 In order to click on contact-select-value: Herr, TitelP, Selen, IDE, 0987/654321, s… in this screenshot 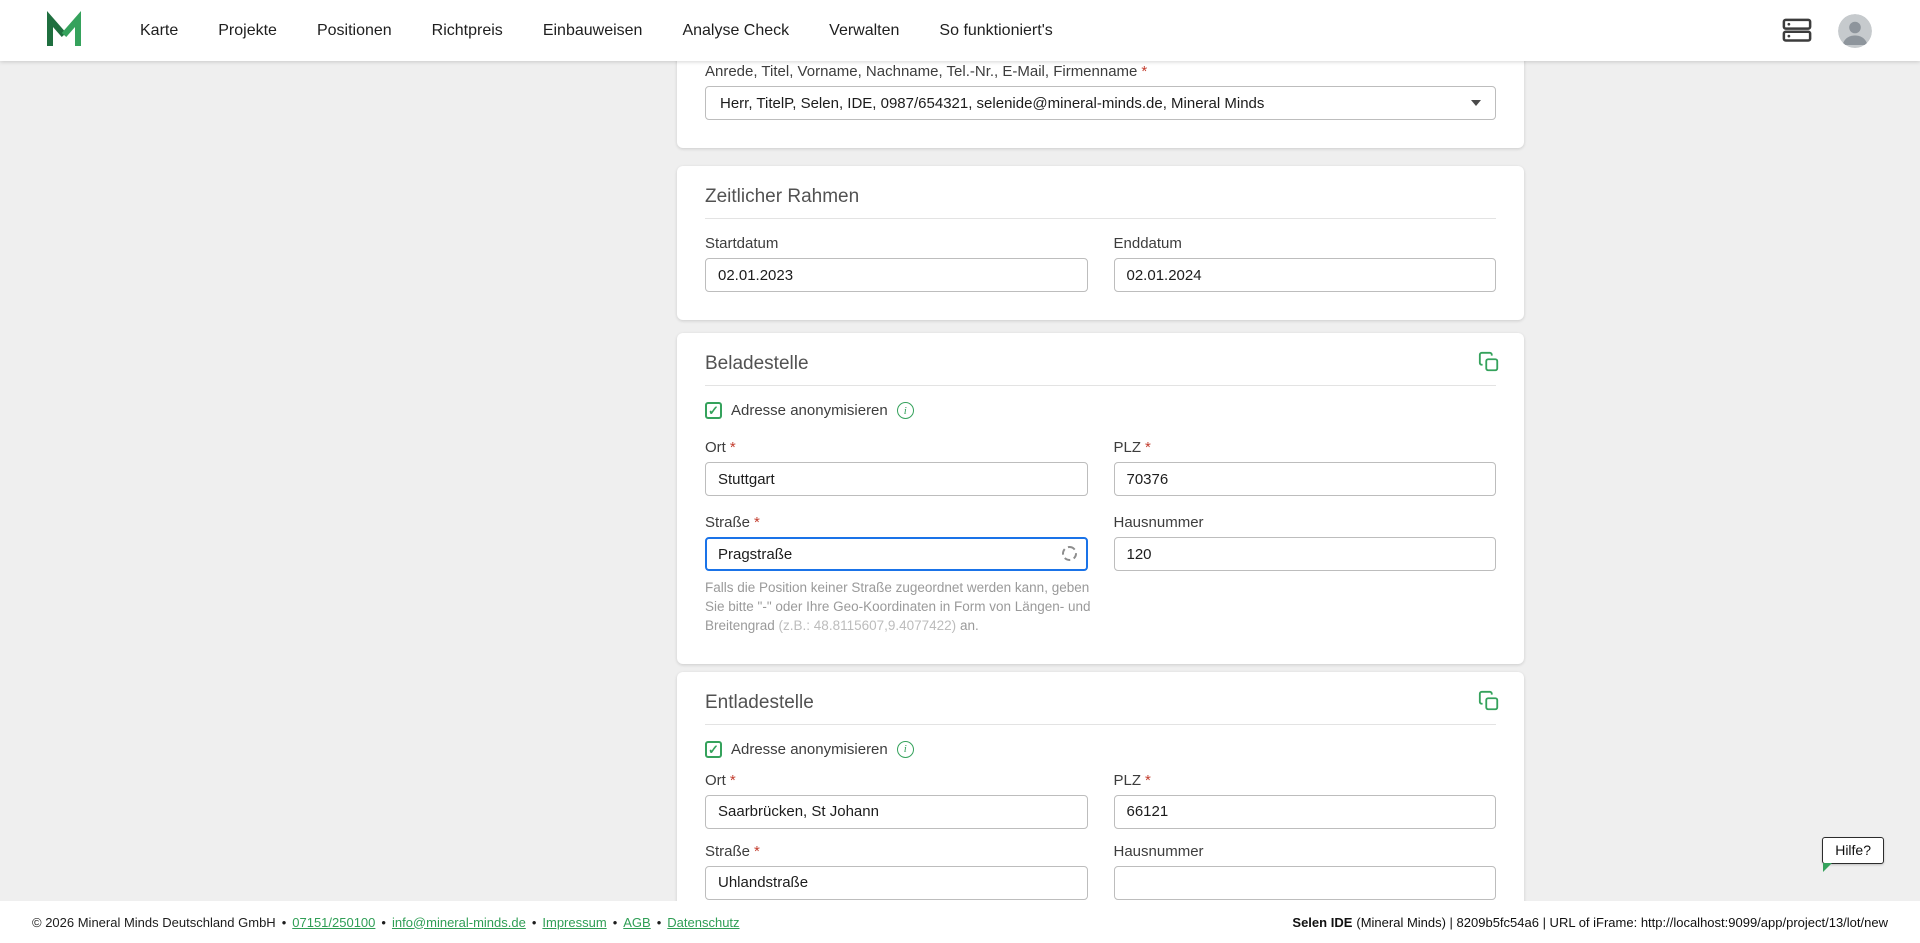, I will do `click(992, 103)`.